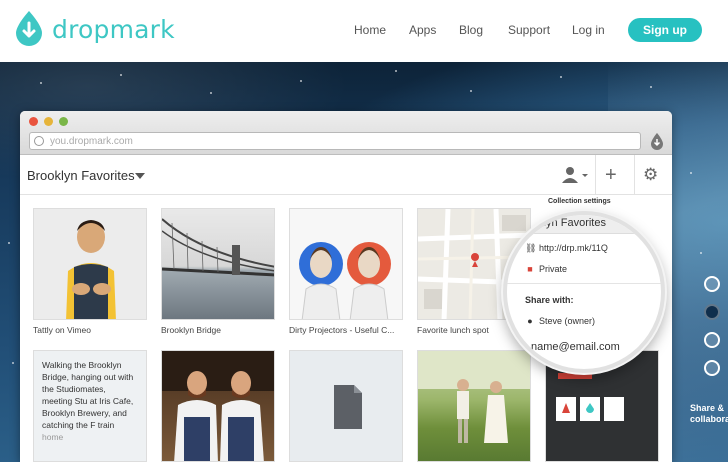 This screenshot has width=728, height=462. What do you see at coordinates (549, 300) in the screenshot?
I see `share-with-label: Share with:` at bounding box center [549, 300].